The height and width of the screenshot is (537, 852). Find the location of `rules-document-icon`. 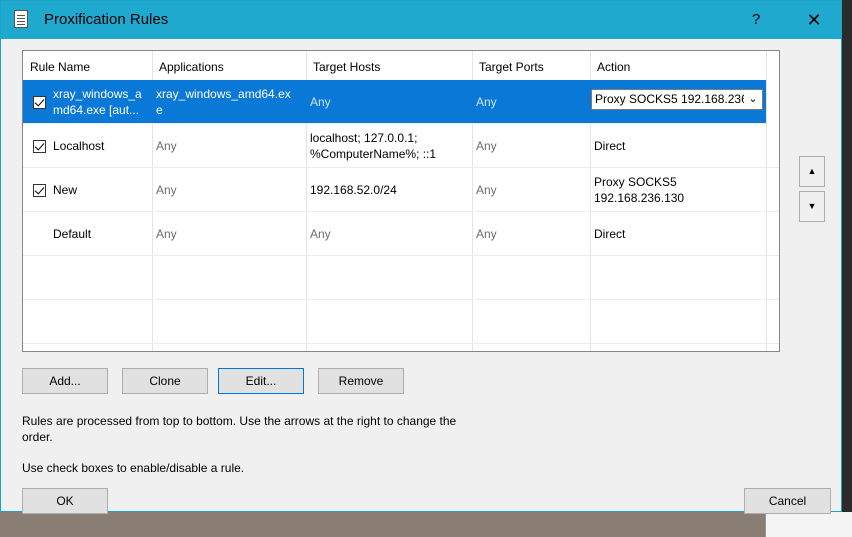

rules-document-icon is located at coordinates (21, 19).